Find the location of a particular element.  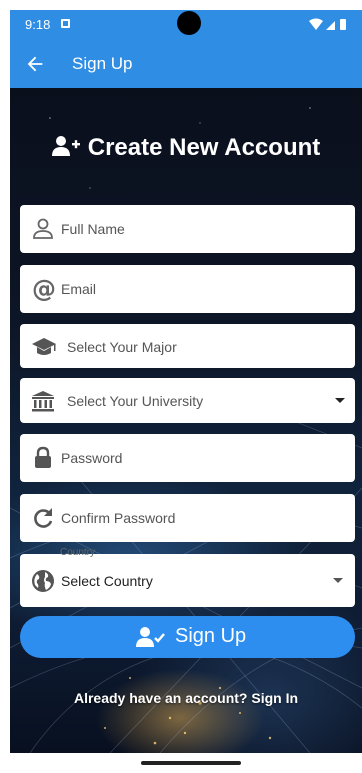

signal-icon is located at coordinates (330, 25).